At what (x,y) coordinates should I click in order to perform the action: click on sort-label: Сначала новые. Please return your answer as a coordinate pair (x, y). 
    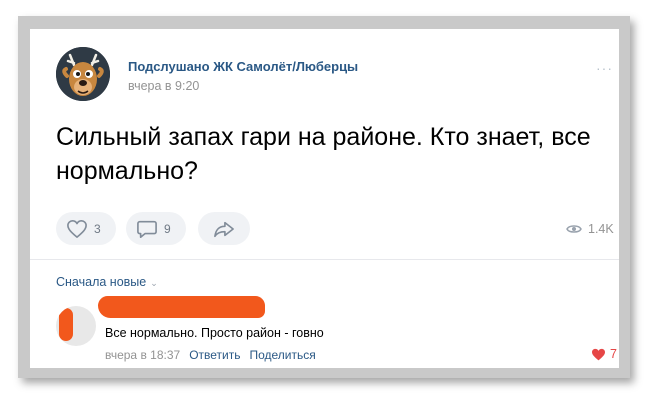
    Looking at the image, I should click on (101, 282).